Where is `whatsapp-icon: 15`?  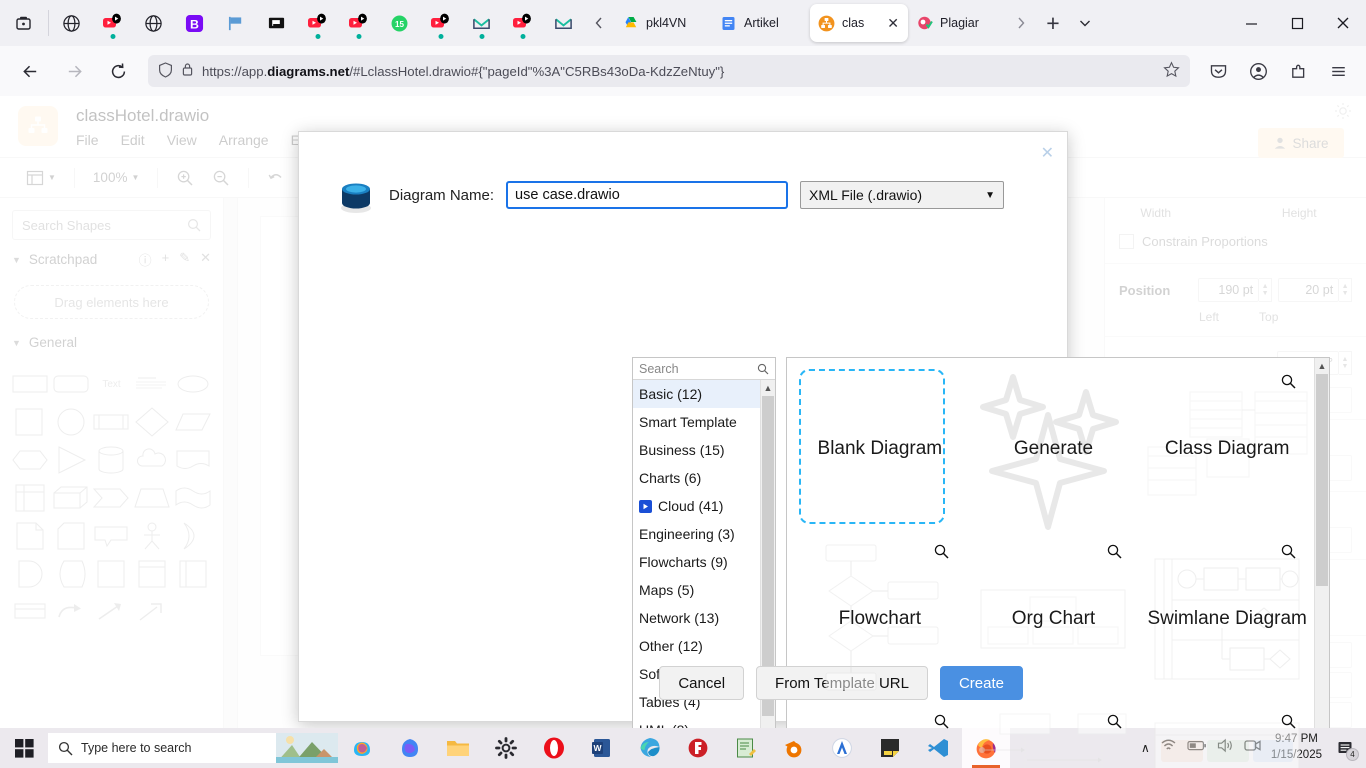
whatsapp-icon: 15 is located at coordinates (399, 23).